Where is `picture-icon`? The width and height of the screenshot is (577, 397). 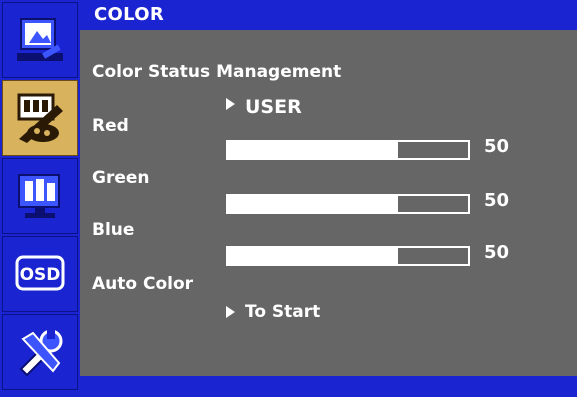 picture-icon is located at coordinates (40, 39).